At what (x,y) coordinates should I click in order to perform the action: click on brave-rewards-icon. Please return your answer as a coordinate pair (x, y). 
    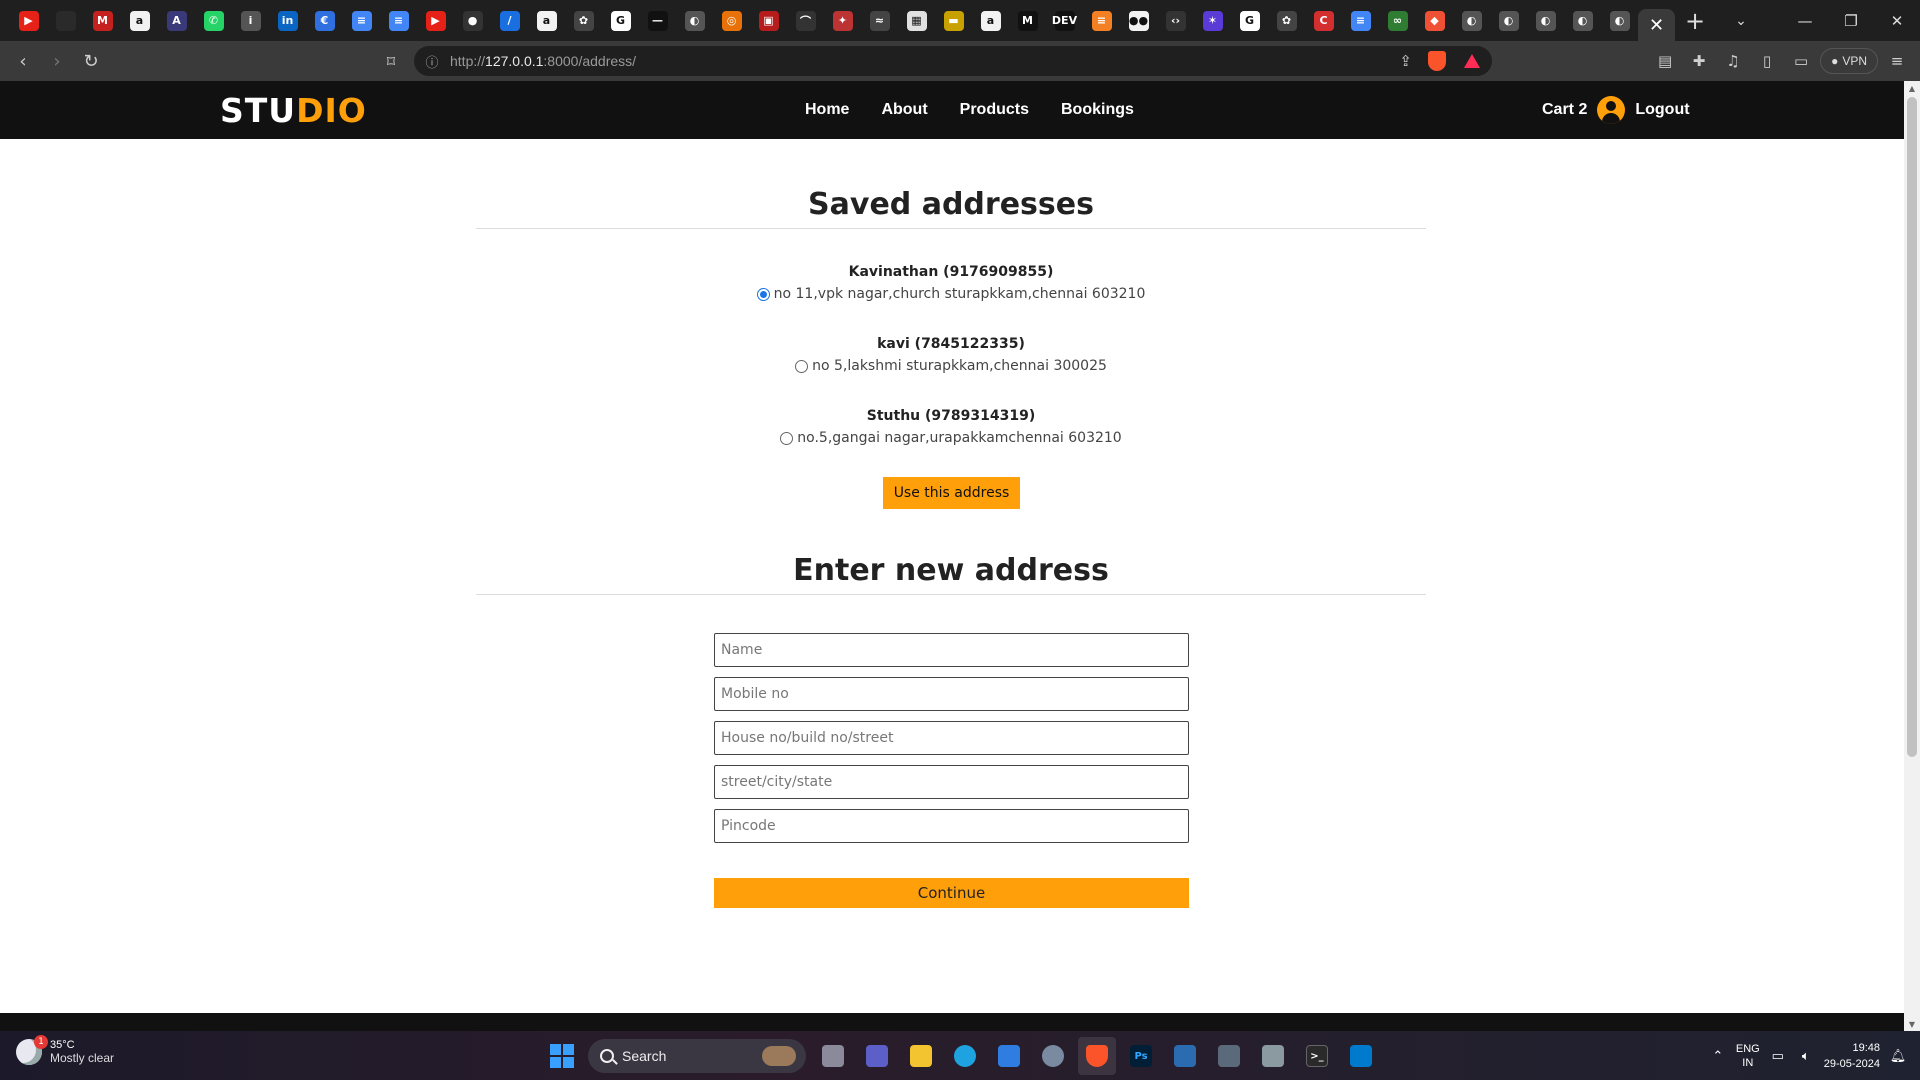
    Looking at the image, I should click on (1472, 61).